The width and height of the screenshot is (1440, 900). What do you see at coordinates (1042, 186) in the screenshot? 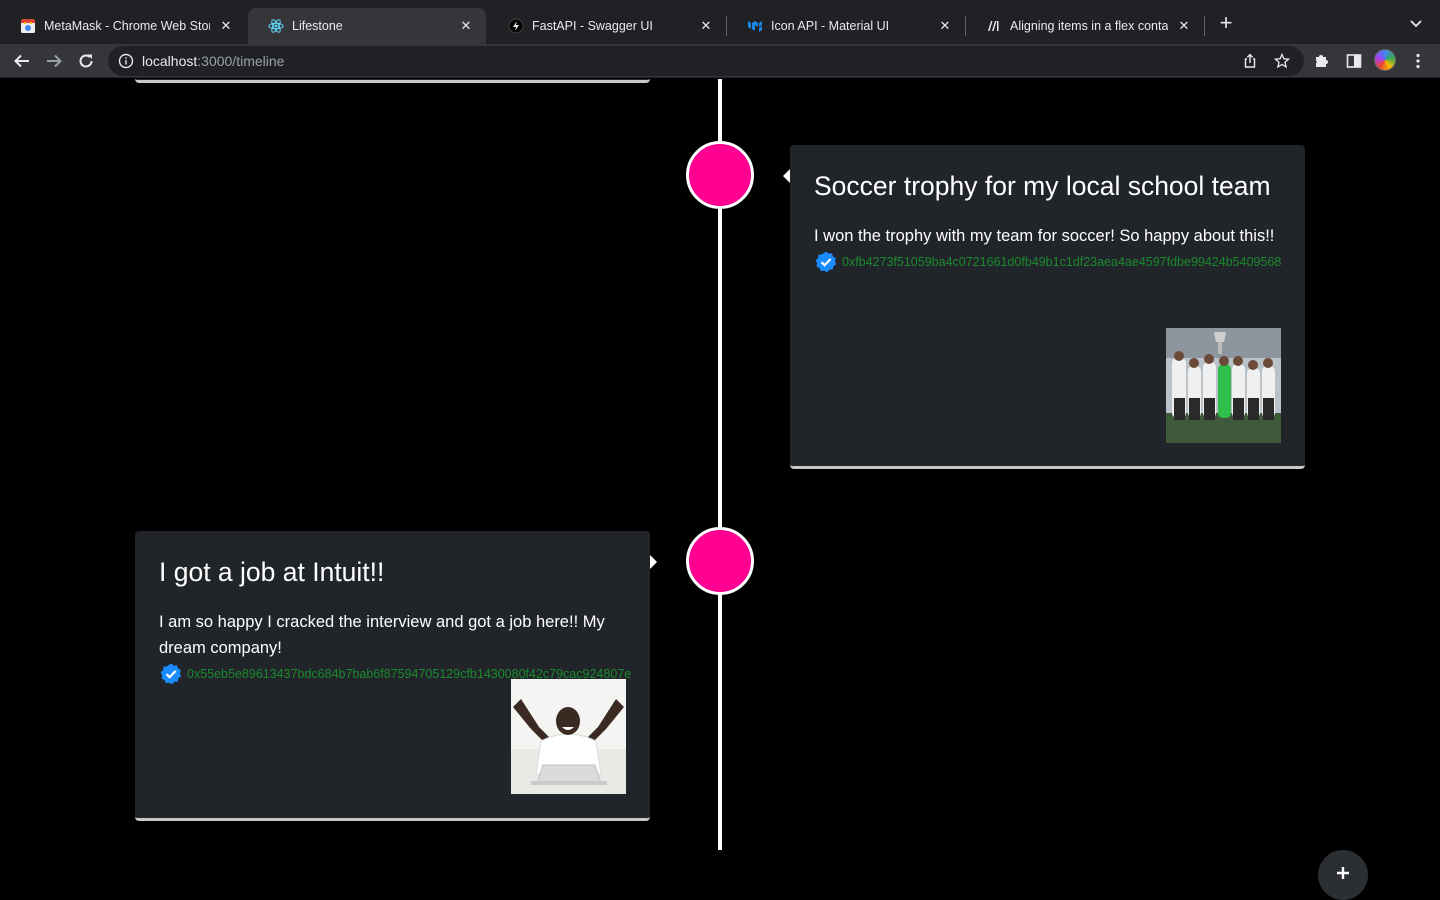
I see `event-title: Soccer trophy for my local school team` at bounding box center [1042, 186].